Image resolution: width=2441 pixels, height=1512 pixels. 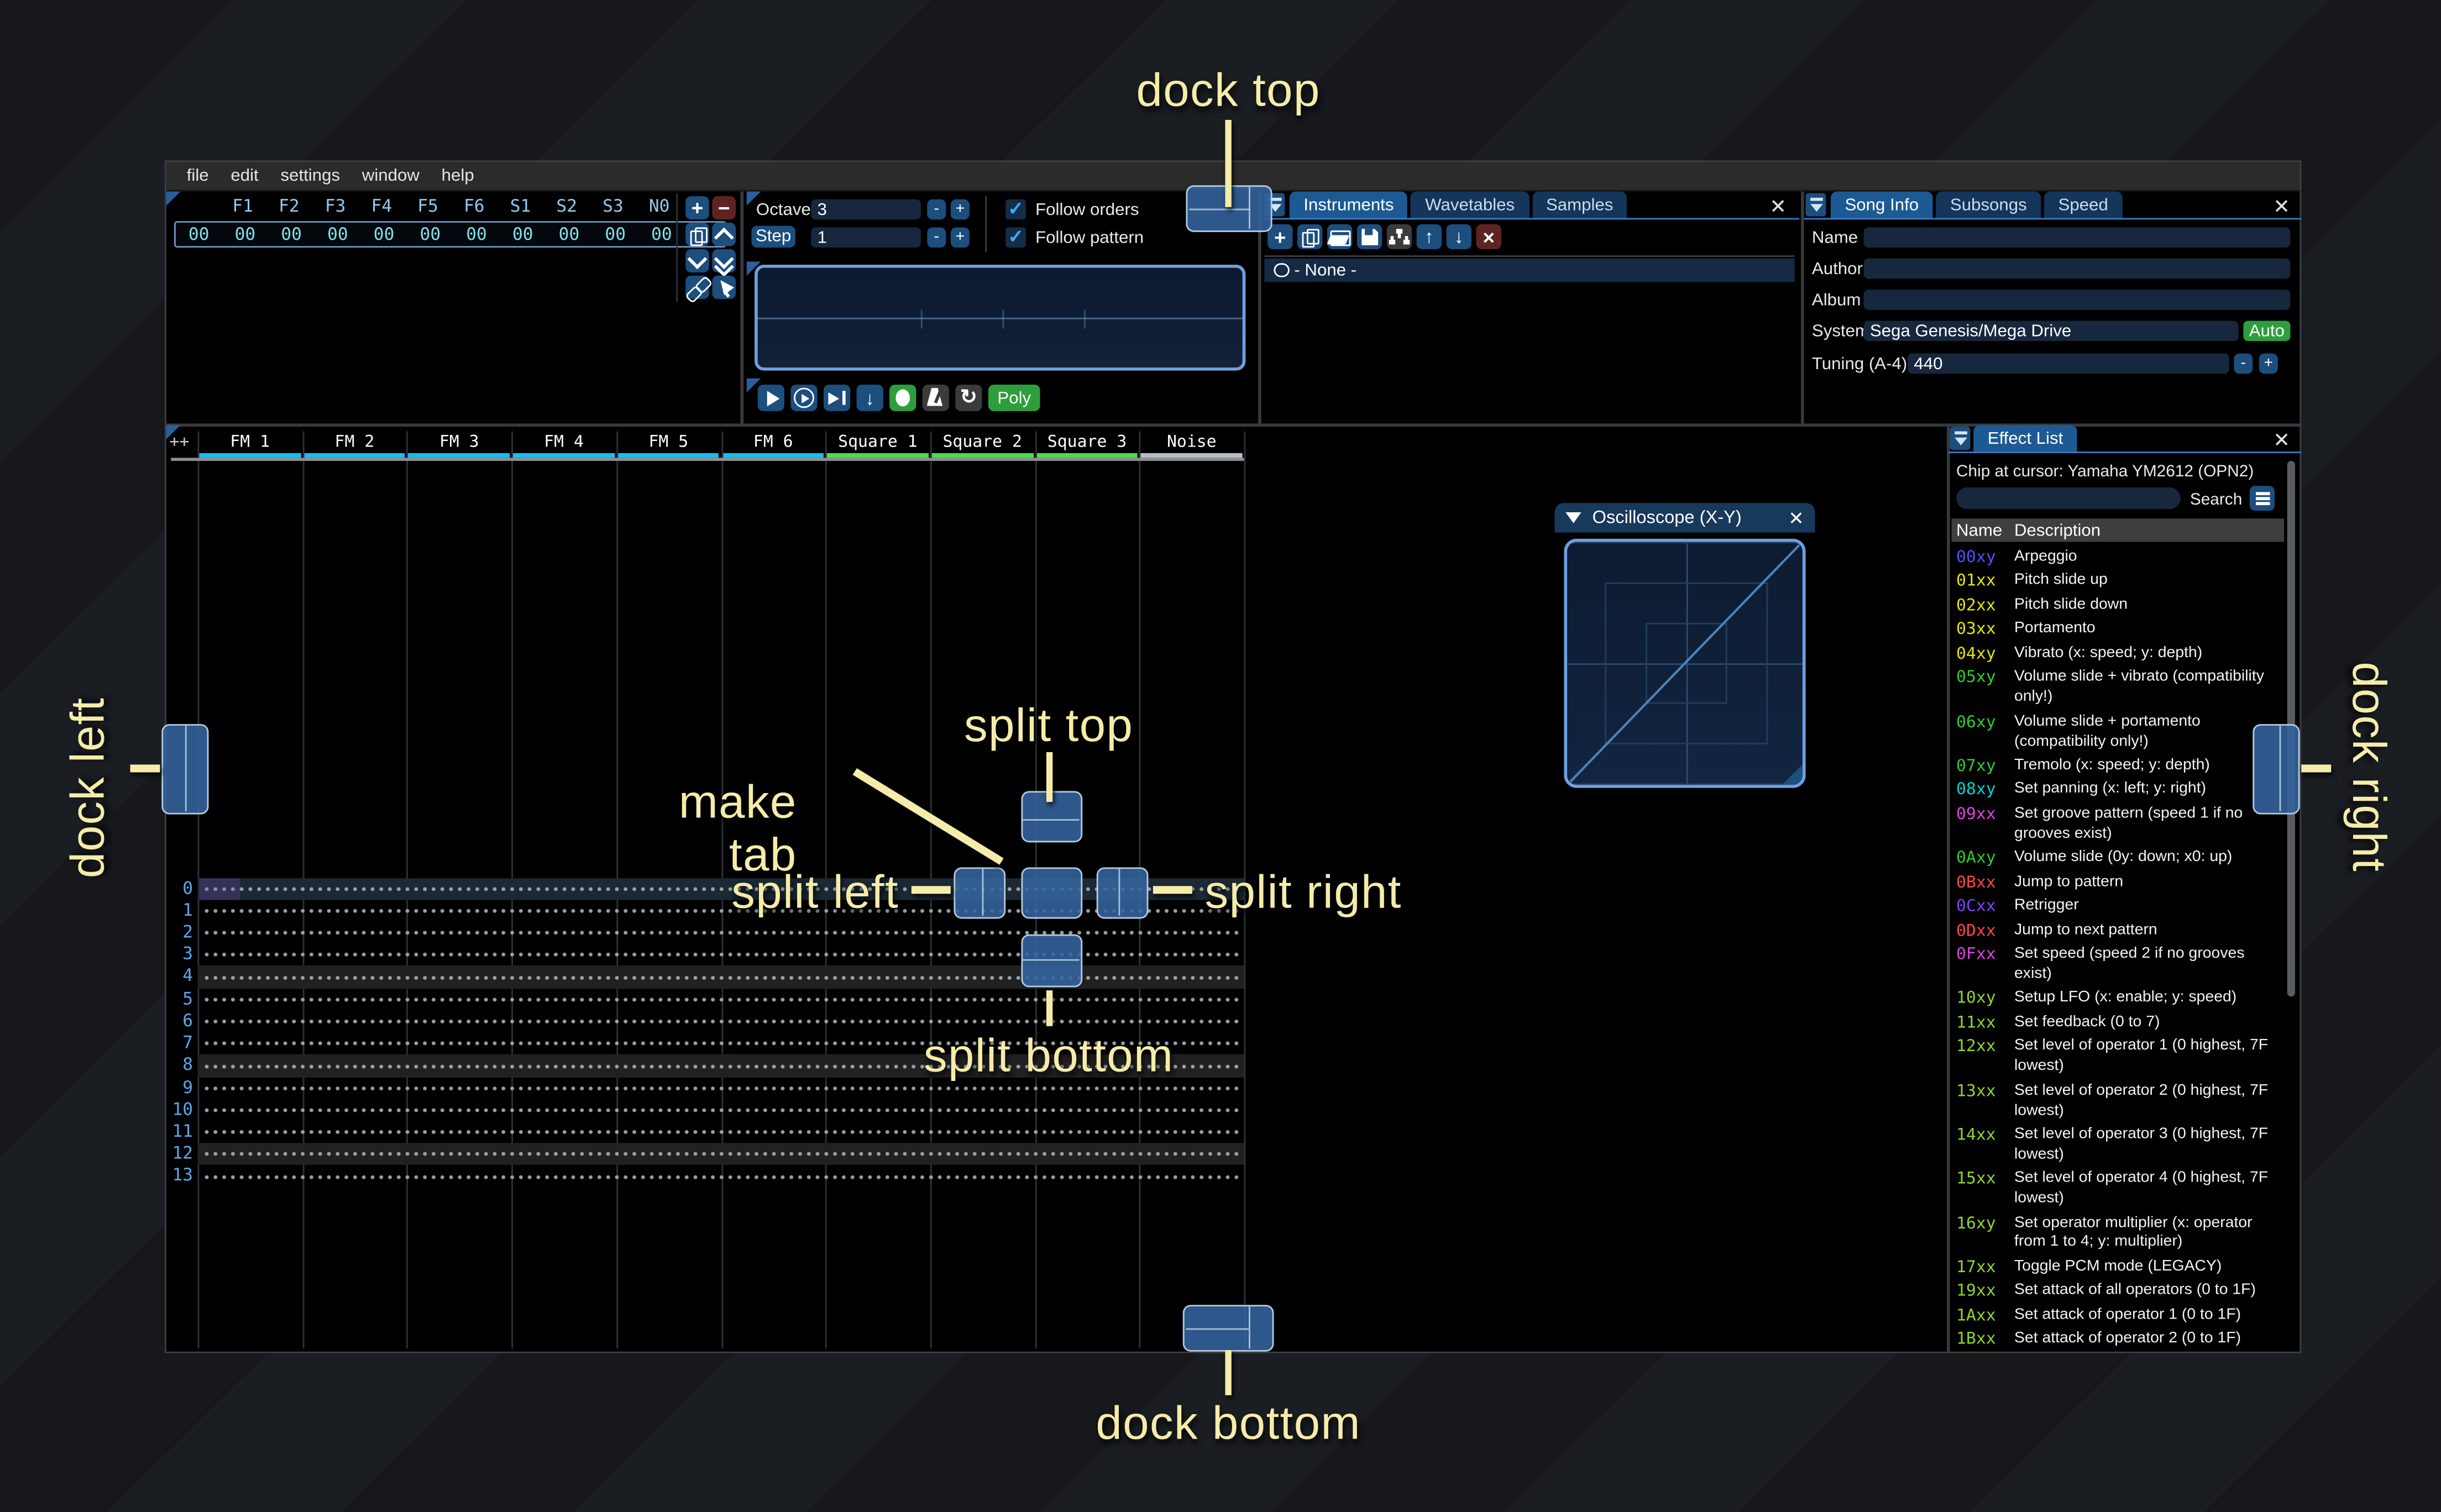 I want to click on input-pad, so click(x=1000, y=318).